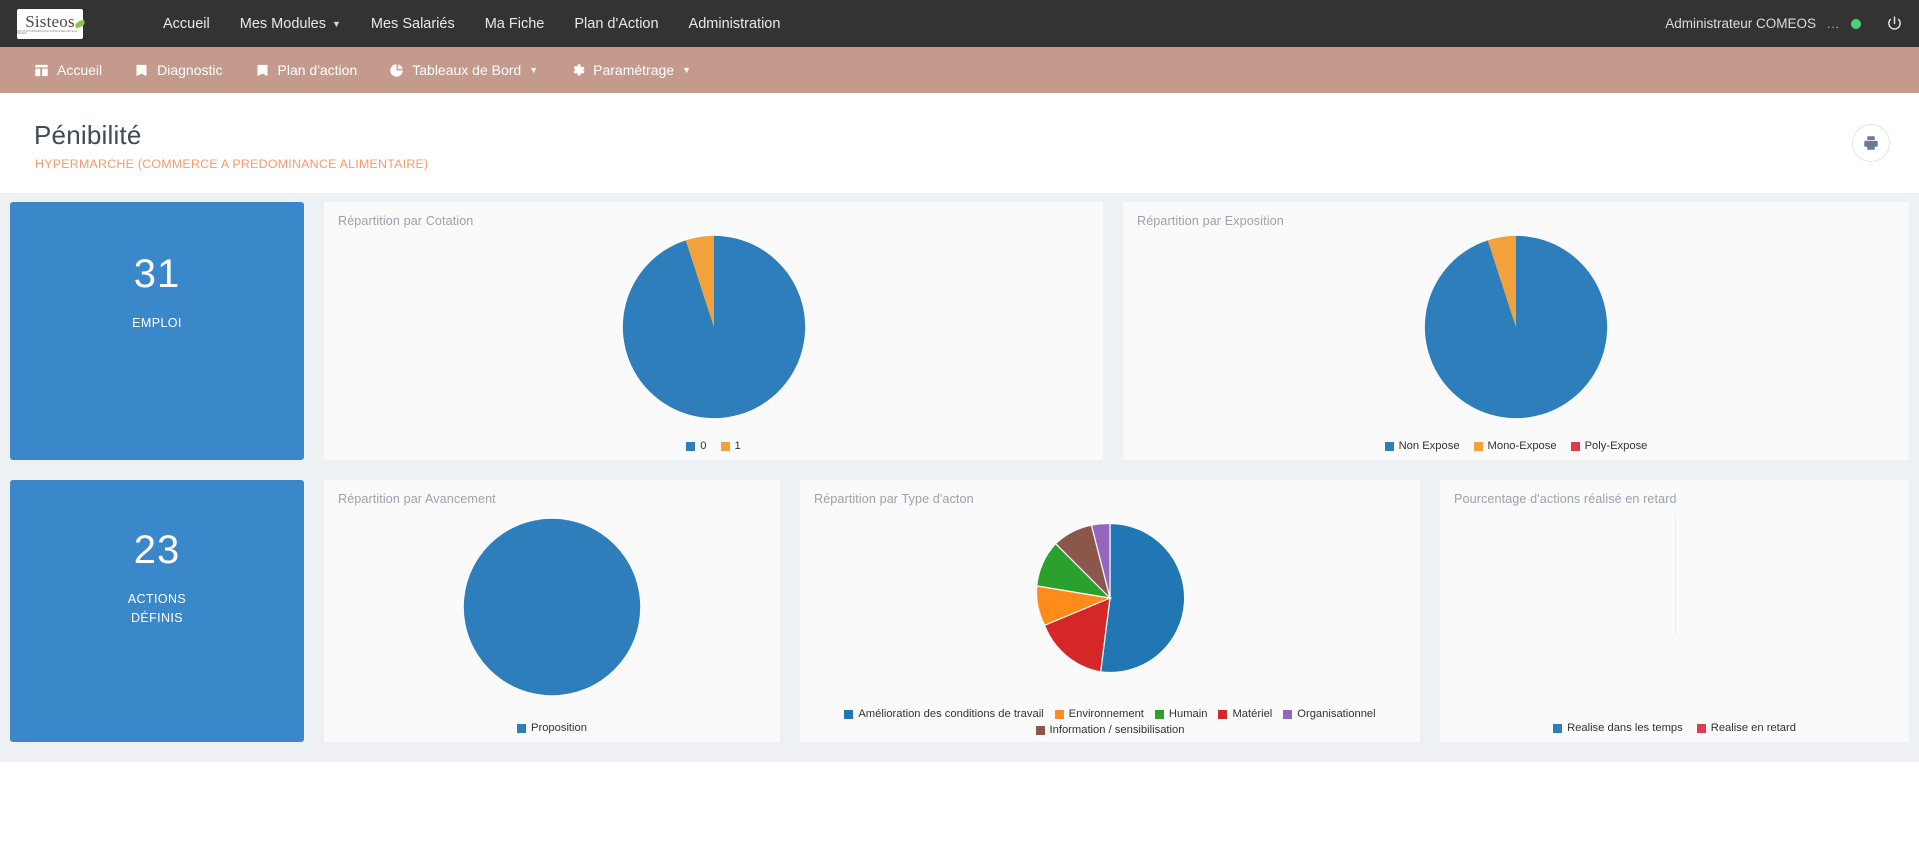 This screenshot has height=868, width=1919. I want to click on legend-item: Environnement, so click(1099, 714).